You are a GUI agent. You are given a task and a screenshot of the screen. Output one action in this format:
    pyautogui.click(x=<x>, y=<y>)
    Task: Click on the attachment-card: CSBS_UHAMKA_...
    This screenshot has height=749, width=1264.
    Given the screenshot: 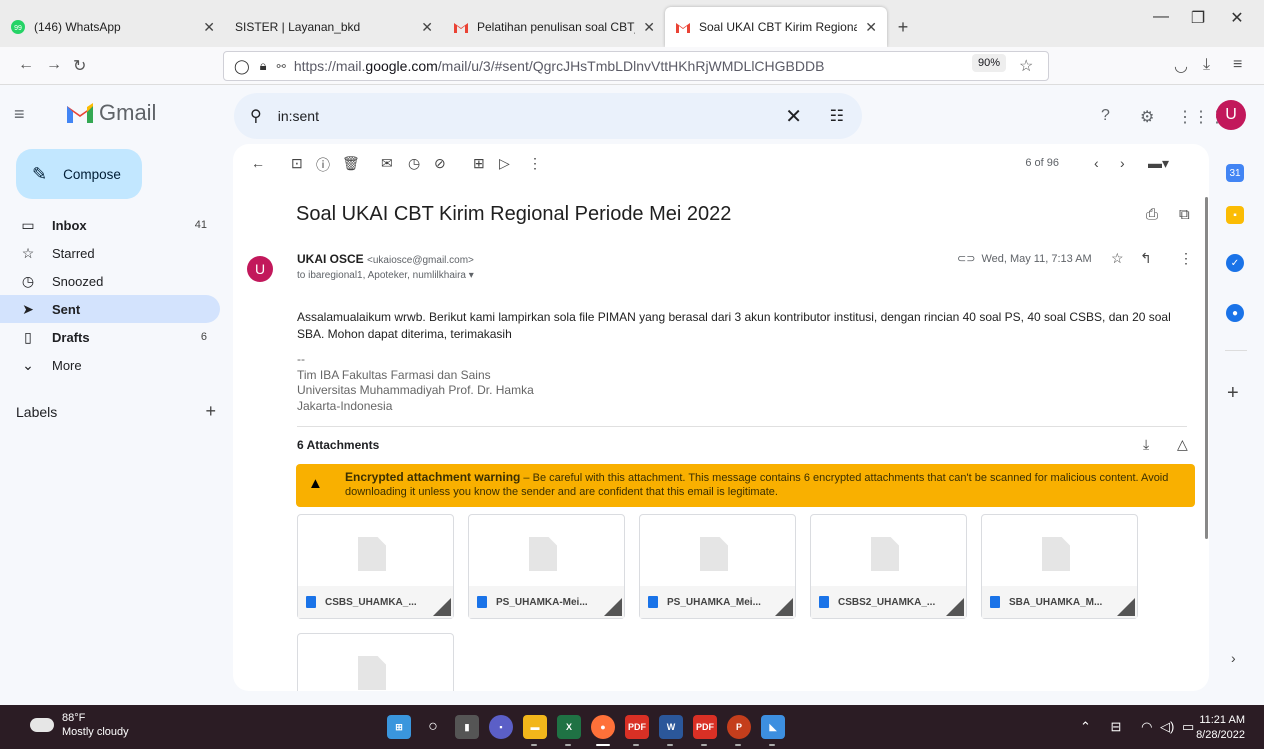 What is the action you would take?
    pyautogui.click(x=375, y=566)
    